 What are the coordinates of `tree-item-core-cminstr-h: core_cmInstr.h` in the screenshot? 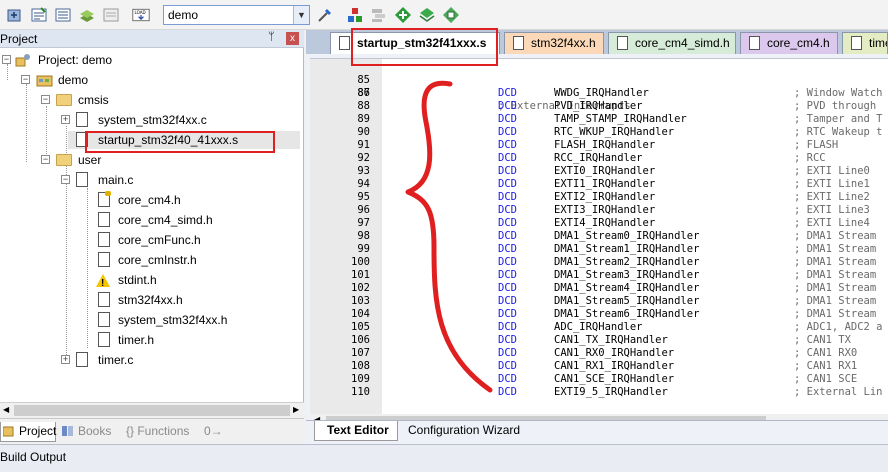 It's located at (150, 260).